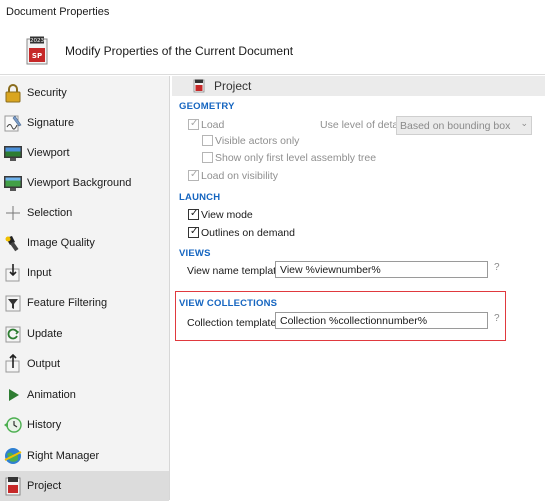 Image resolution: width=545 pixels, height=501 pixels. Describe the element at coordinates (381, 269) in the screenshot. I see `view-name-template-input: View %viewnumber%` at that location.